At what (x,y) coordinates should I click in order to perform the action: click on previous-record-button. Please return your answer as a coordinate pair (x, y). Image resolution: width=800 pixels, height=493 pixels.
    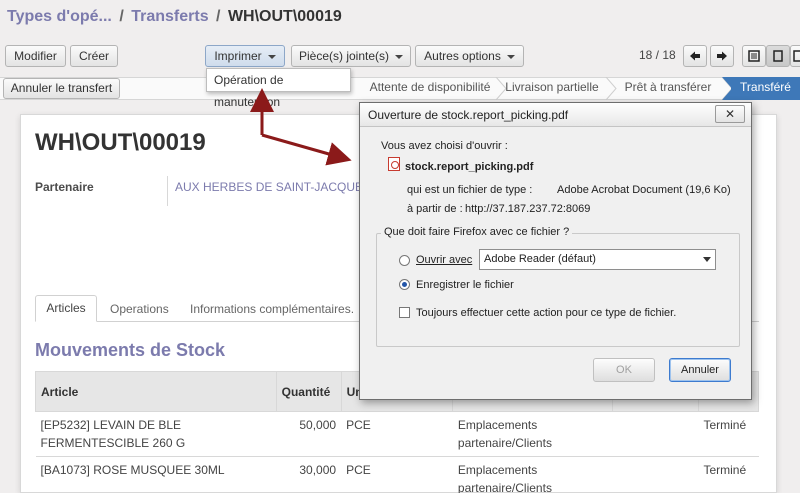
    Looking at the image, I should click on (695, 56).